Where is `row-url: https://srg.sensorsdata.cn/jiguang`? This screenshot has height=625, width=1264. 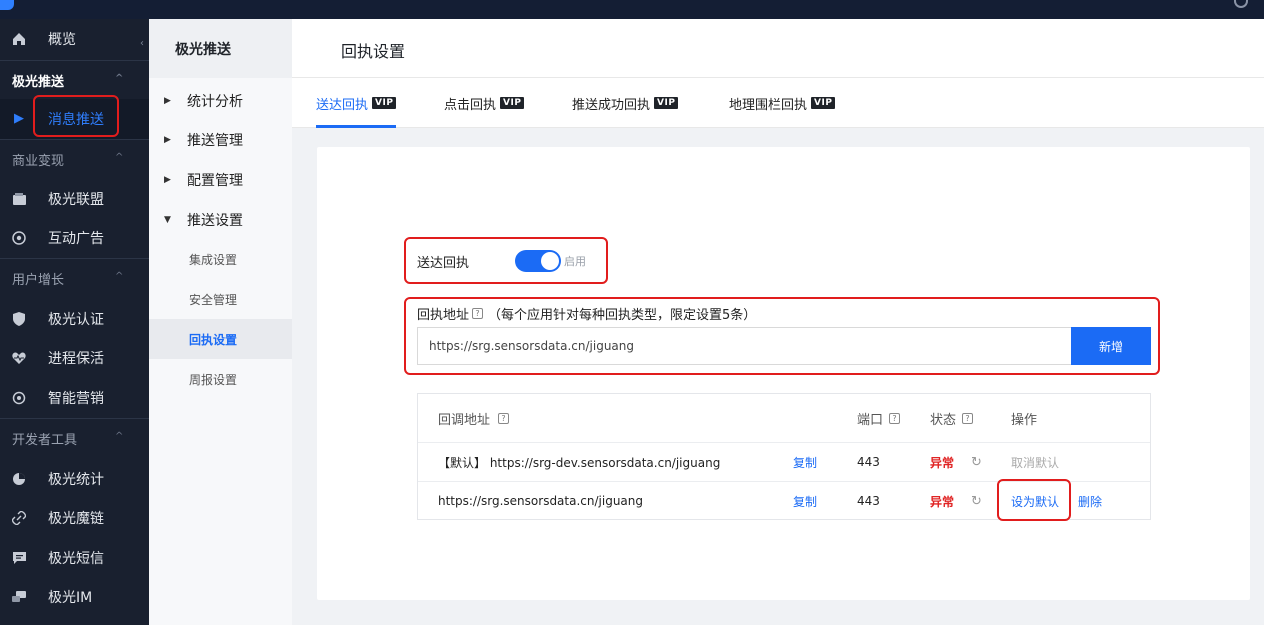
row-url: https://srg.sensorsdata.cn/jiguang is located at coordinates (540, 501).